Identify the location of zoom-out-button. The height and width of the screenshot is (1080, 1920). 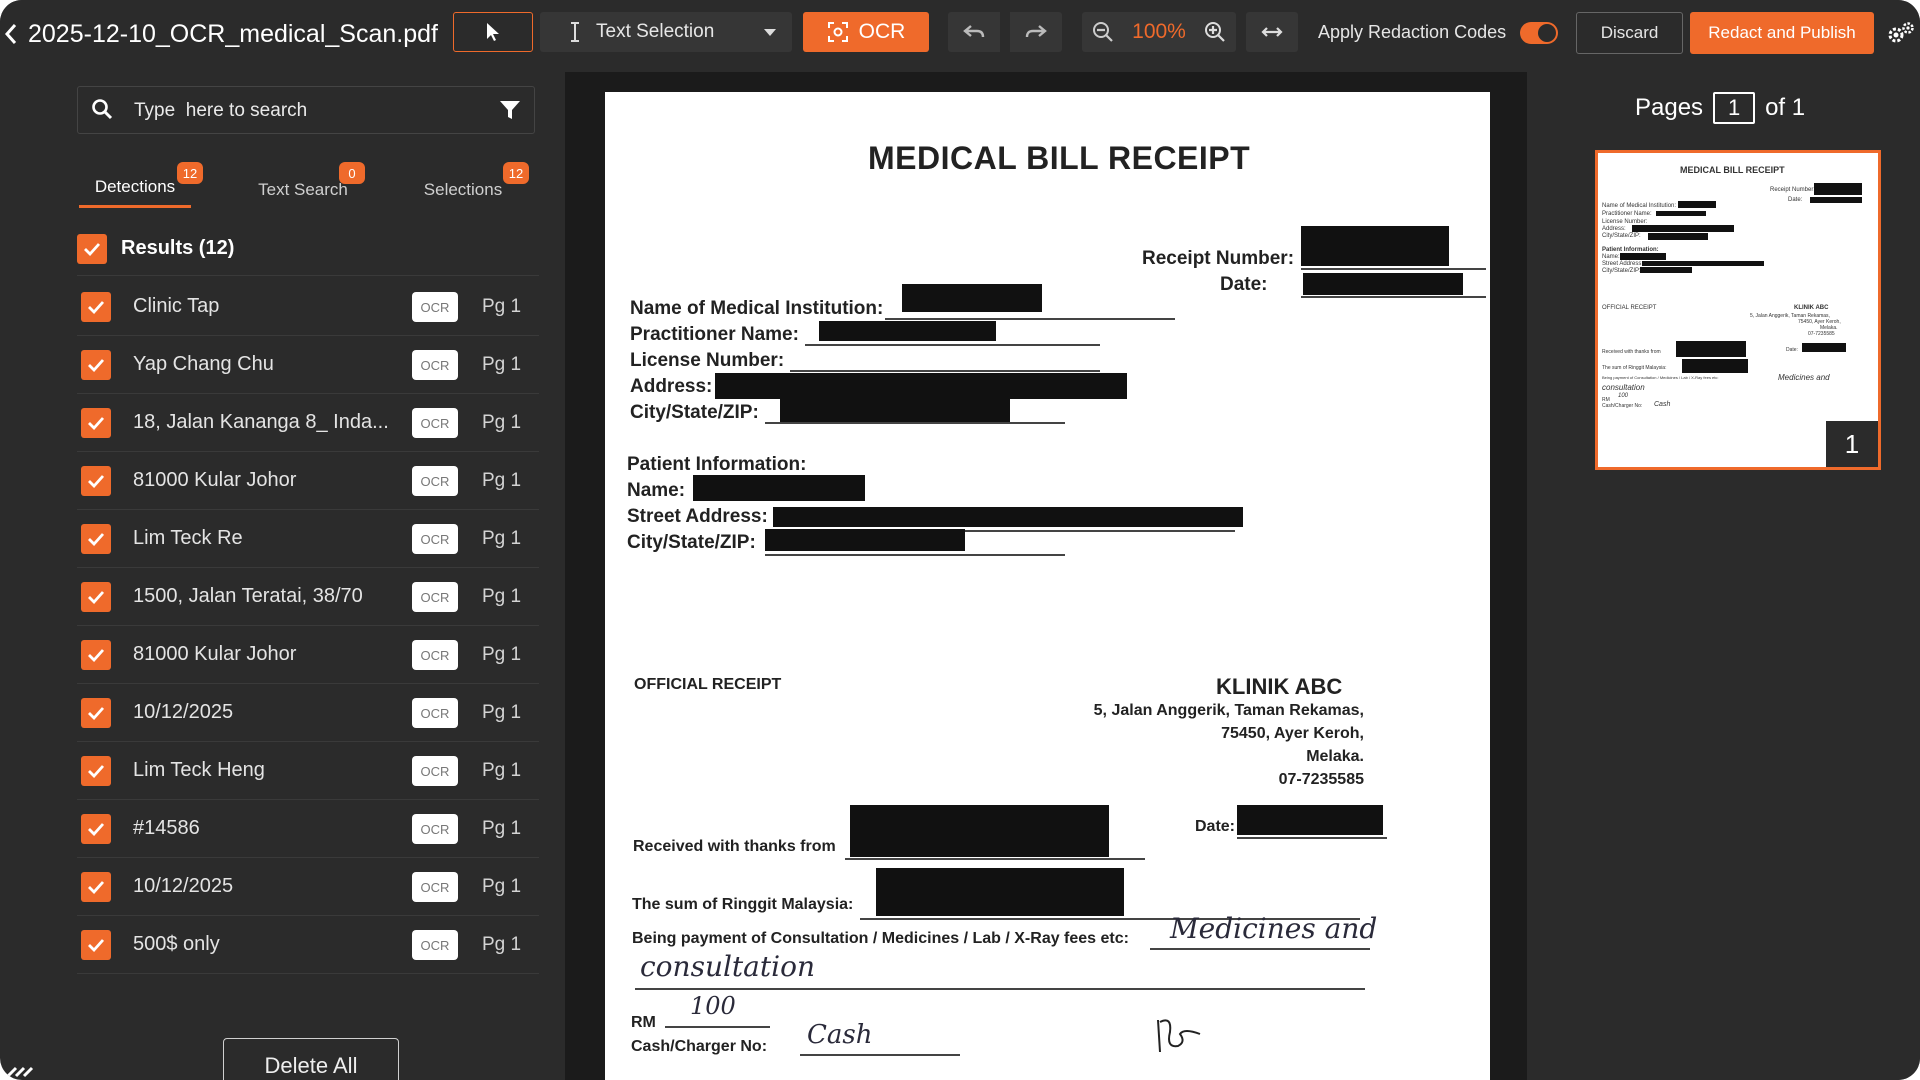
(1103, 32).